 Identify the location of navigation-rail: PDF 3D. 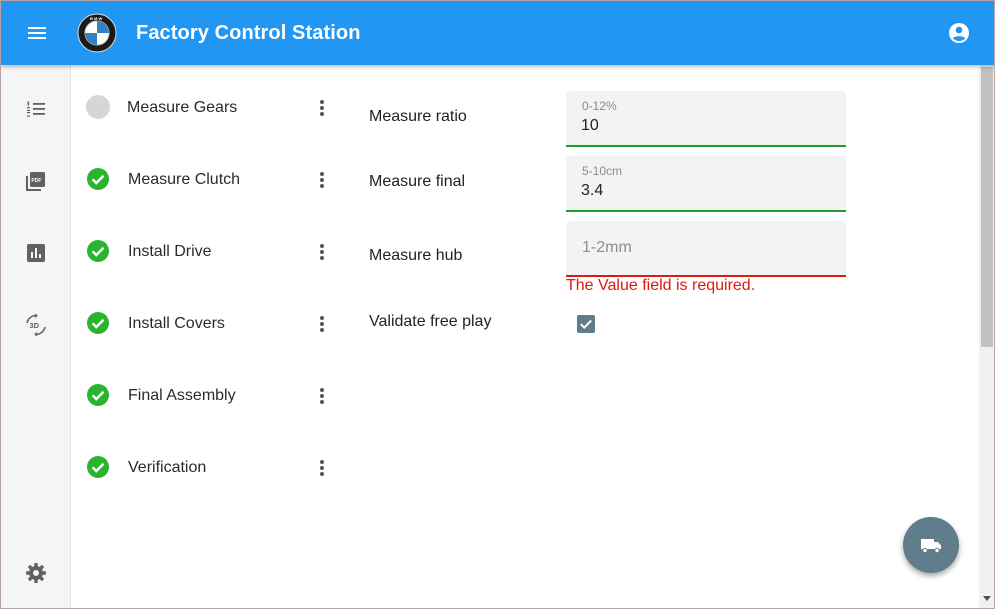
(36, 336).